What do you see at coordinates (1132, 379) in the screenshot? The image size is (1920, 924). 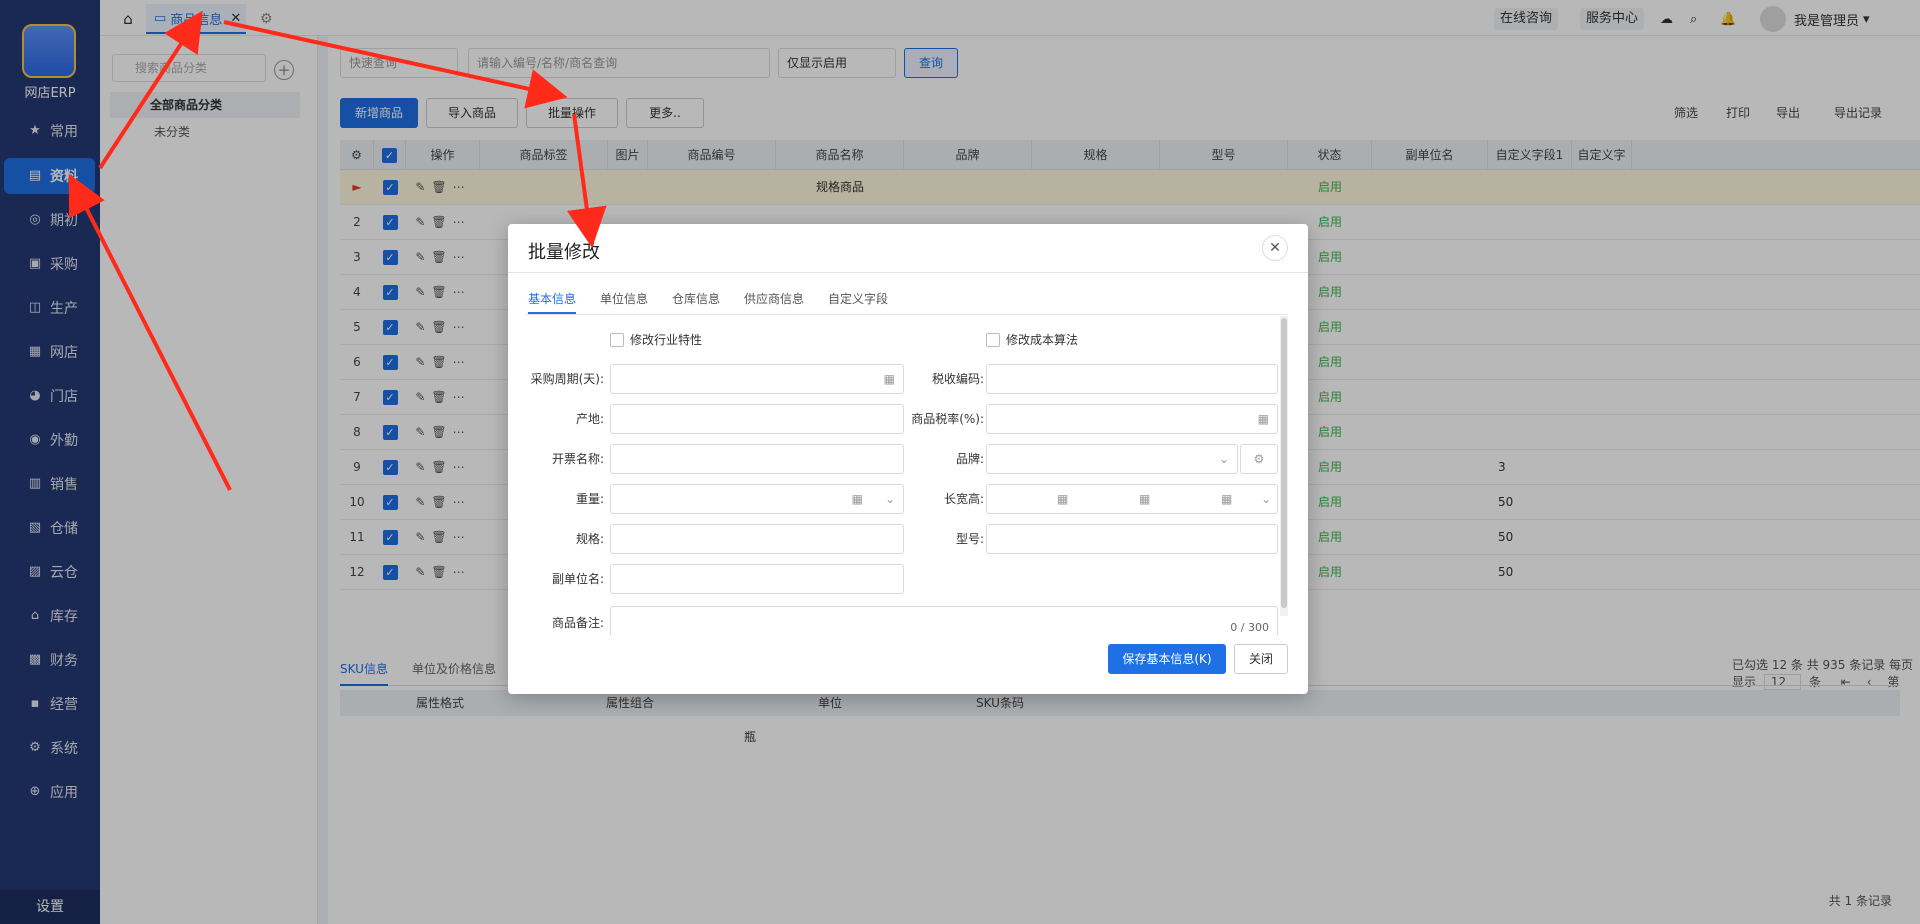 I see `tax-code-input` at bounding box center [1132, 379].